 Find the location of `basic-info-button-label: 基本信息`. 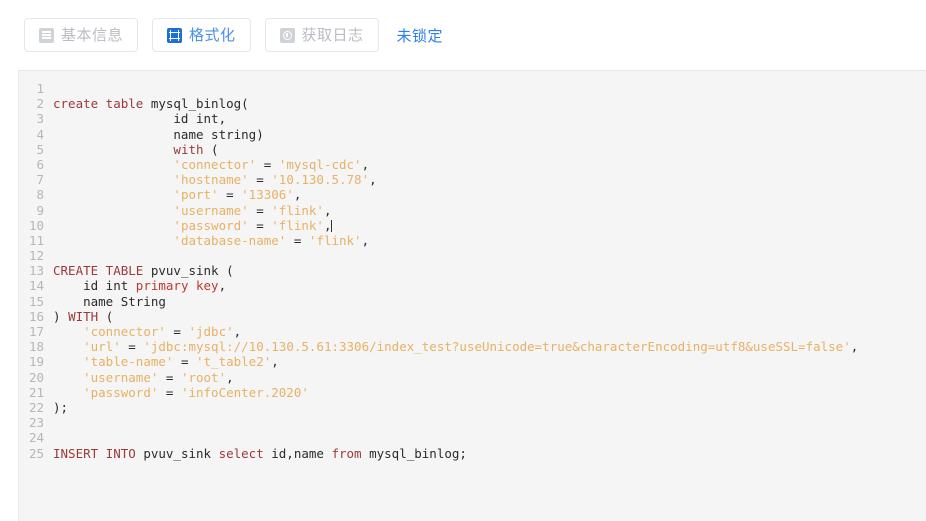

basic-info-button-label: 基本信息 is located at coordinates (92, 35).